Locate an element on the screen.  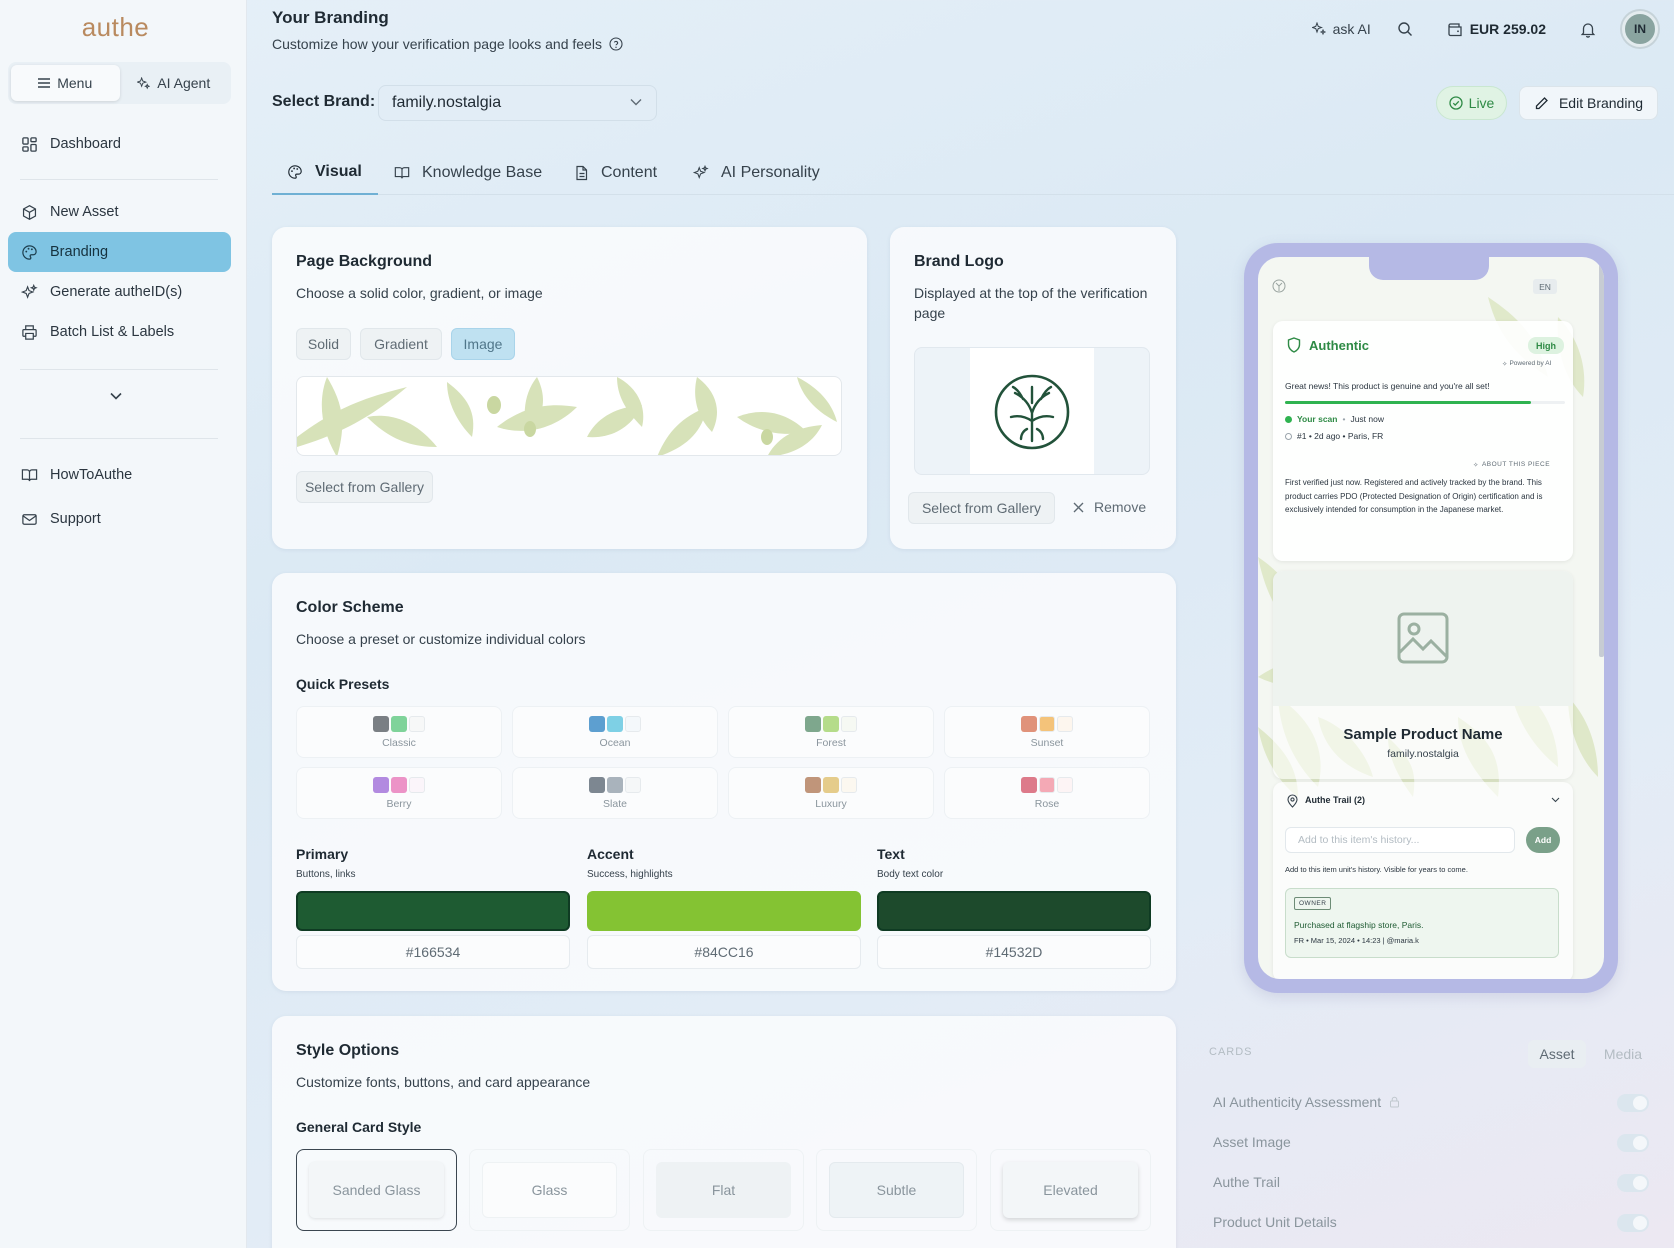
sparkle-icon: ✧ is located at coordinates (1505, 364).